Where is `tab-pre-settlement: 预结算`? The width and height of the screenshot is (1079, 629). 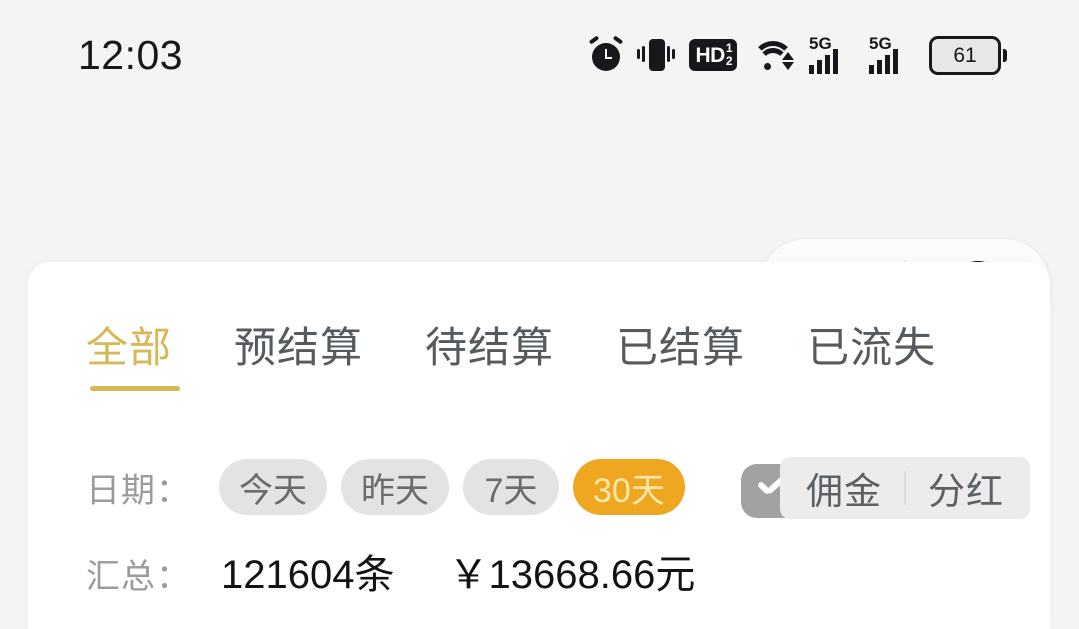
tab-pre-settlement: 预结算 is located at coordinates (298, 355).